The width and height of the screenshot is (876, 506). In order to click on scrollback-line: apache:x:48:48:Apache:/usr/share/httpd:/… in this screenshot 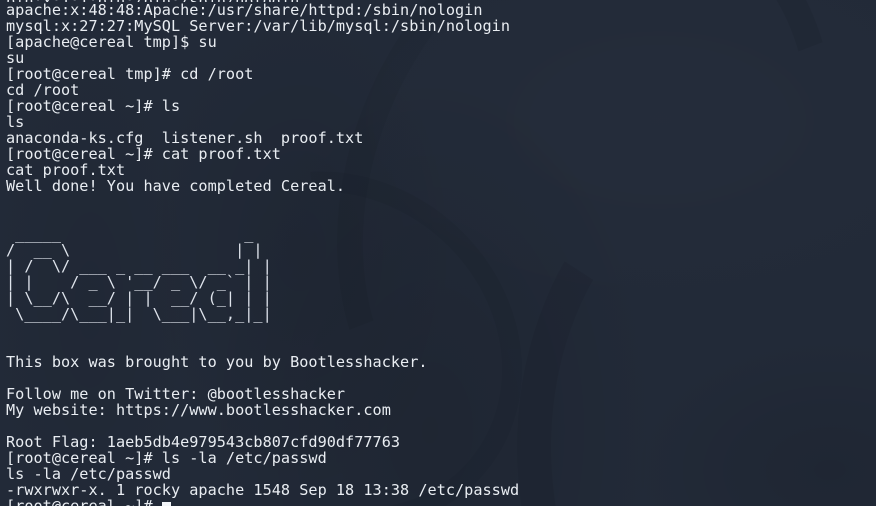, I will do `click(244, 10)`.